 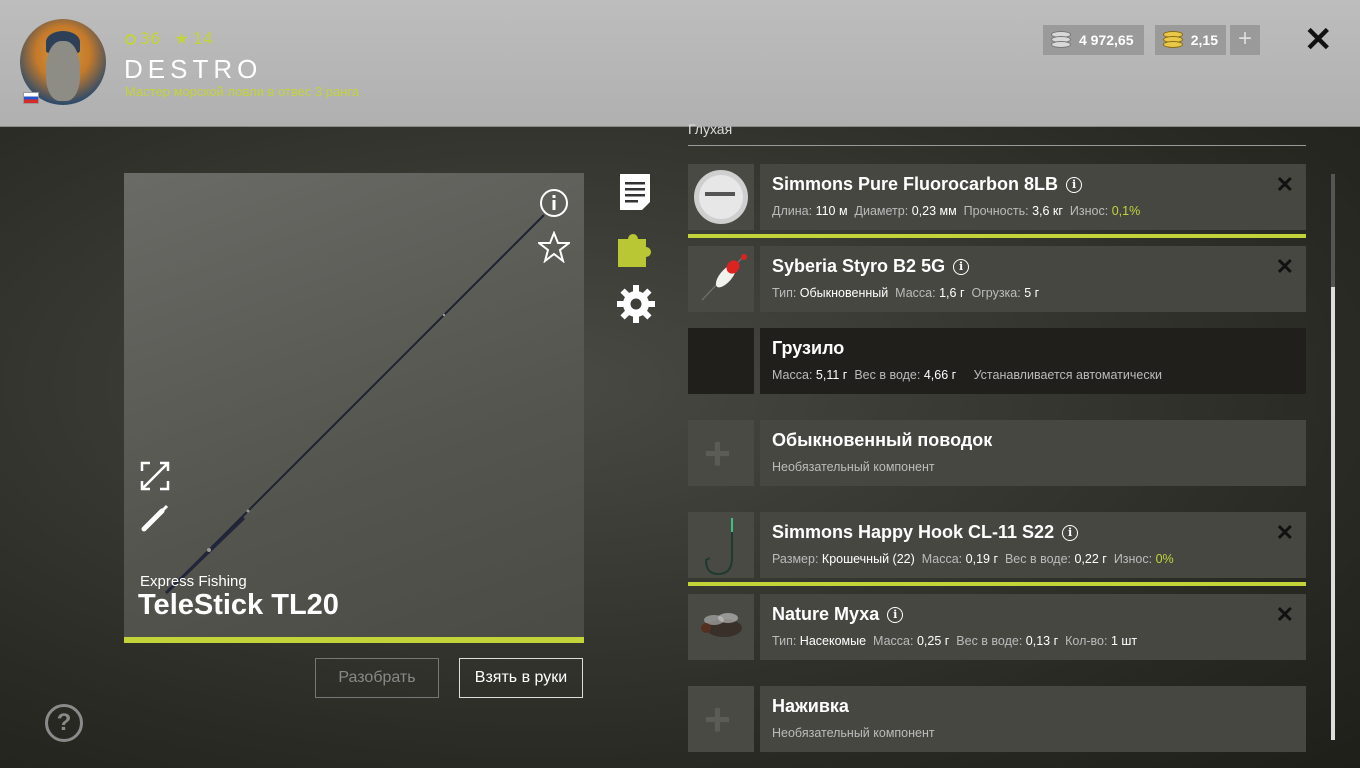 I want to click on scrollbar, so click(x=1333, y=457).